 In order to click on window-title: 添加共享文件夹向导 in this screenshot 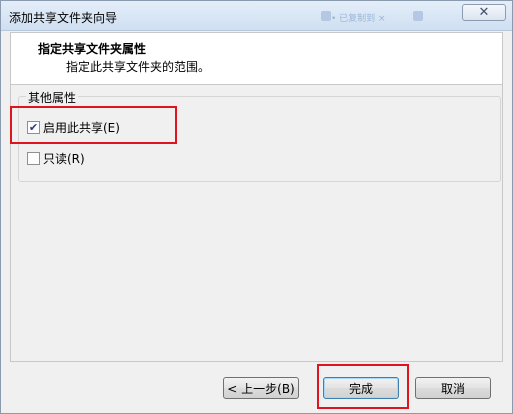, I will do `click(63, 18)`.